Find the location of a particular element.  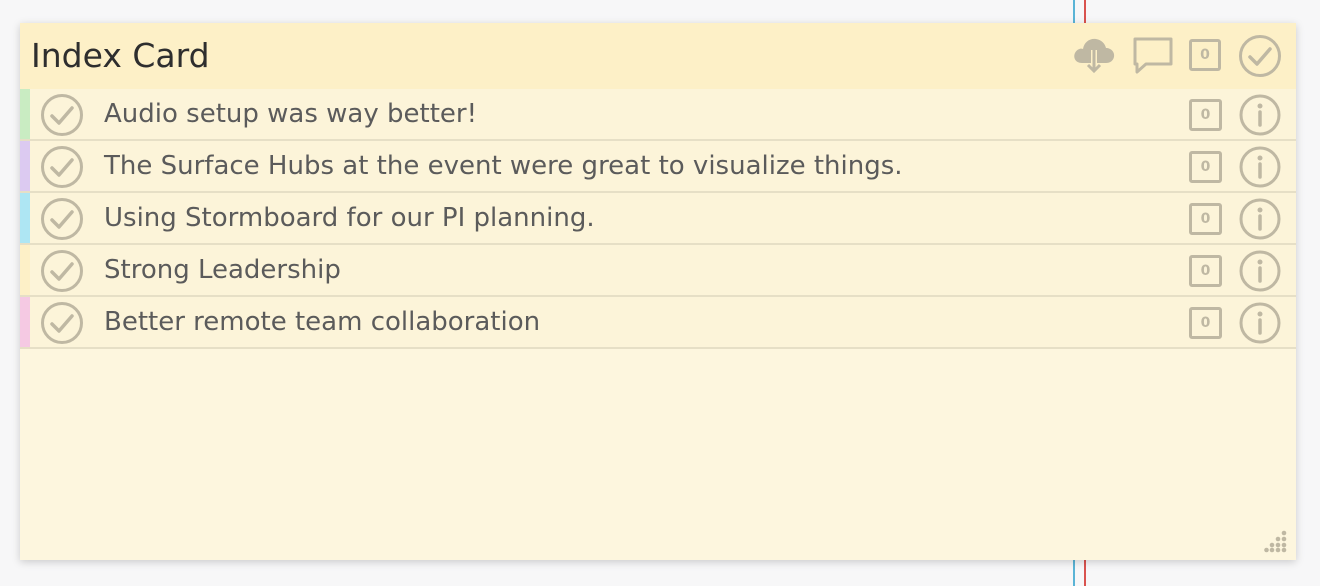

comment-icon is located at coordinates (1153, 56).